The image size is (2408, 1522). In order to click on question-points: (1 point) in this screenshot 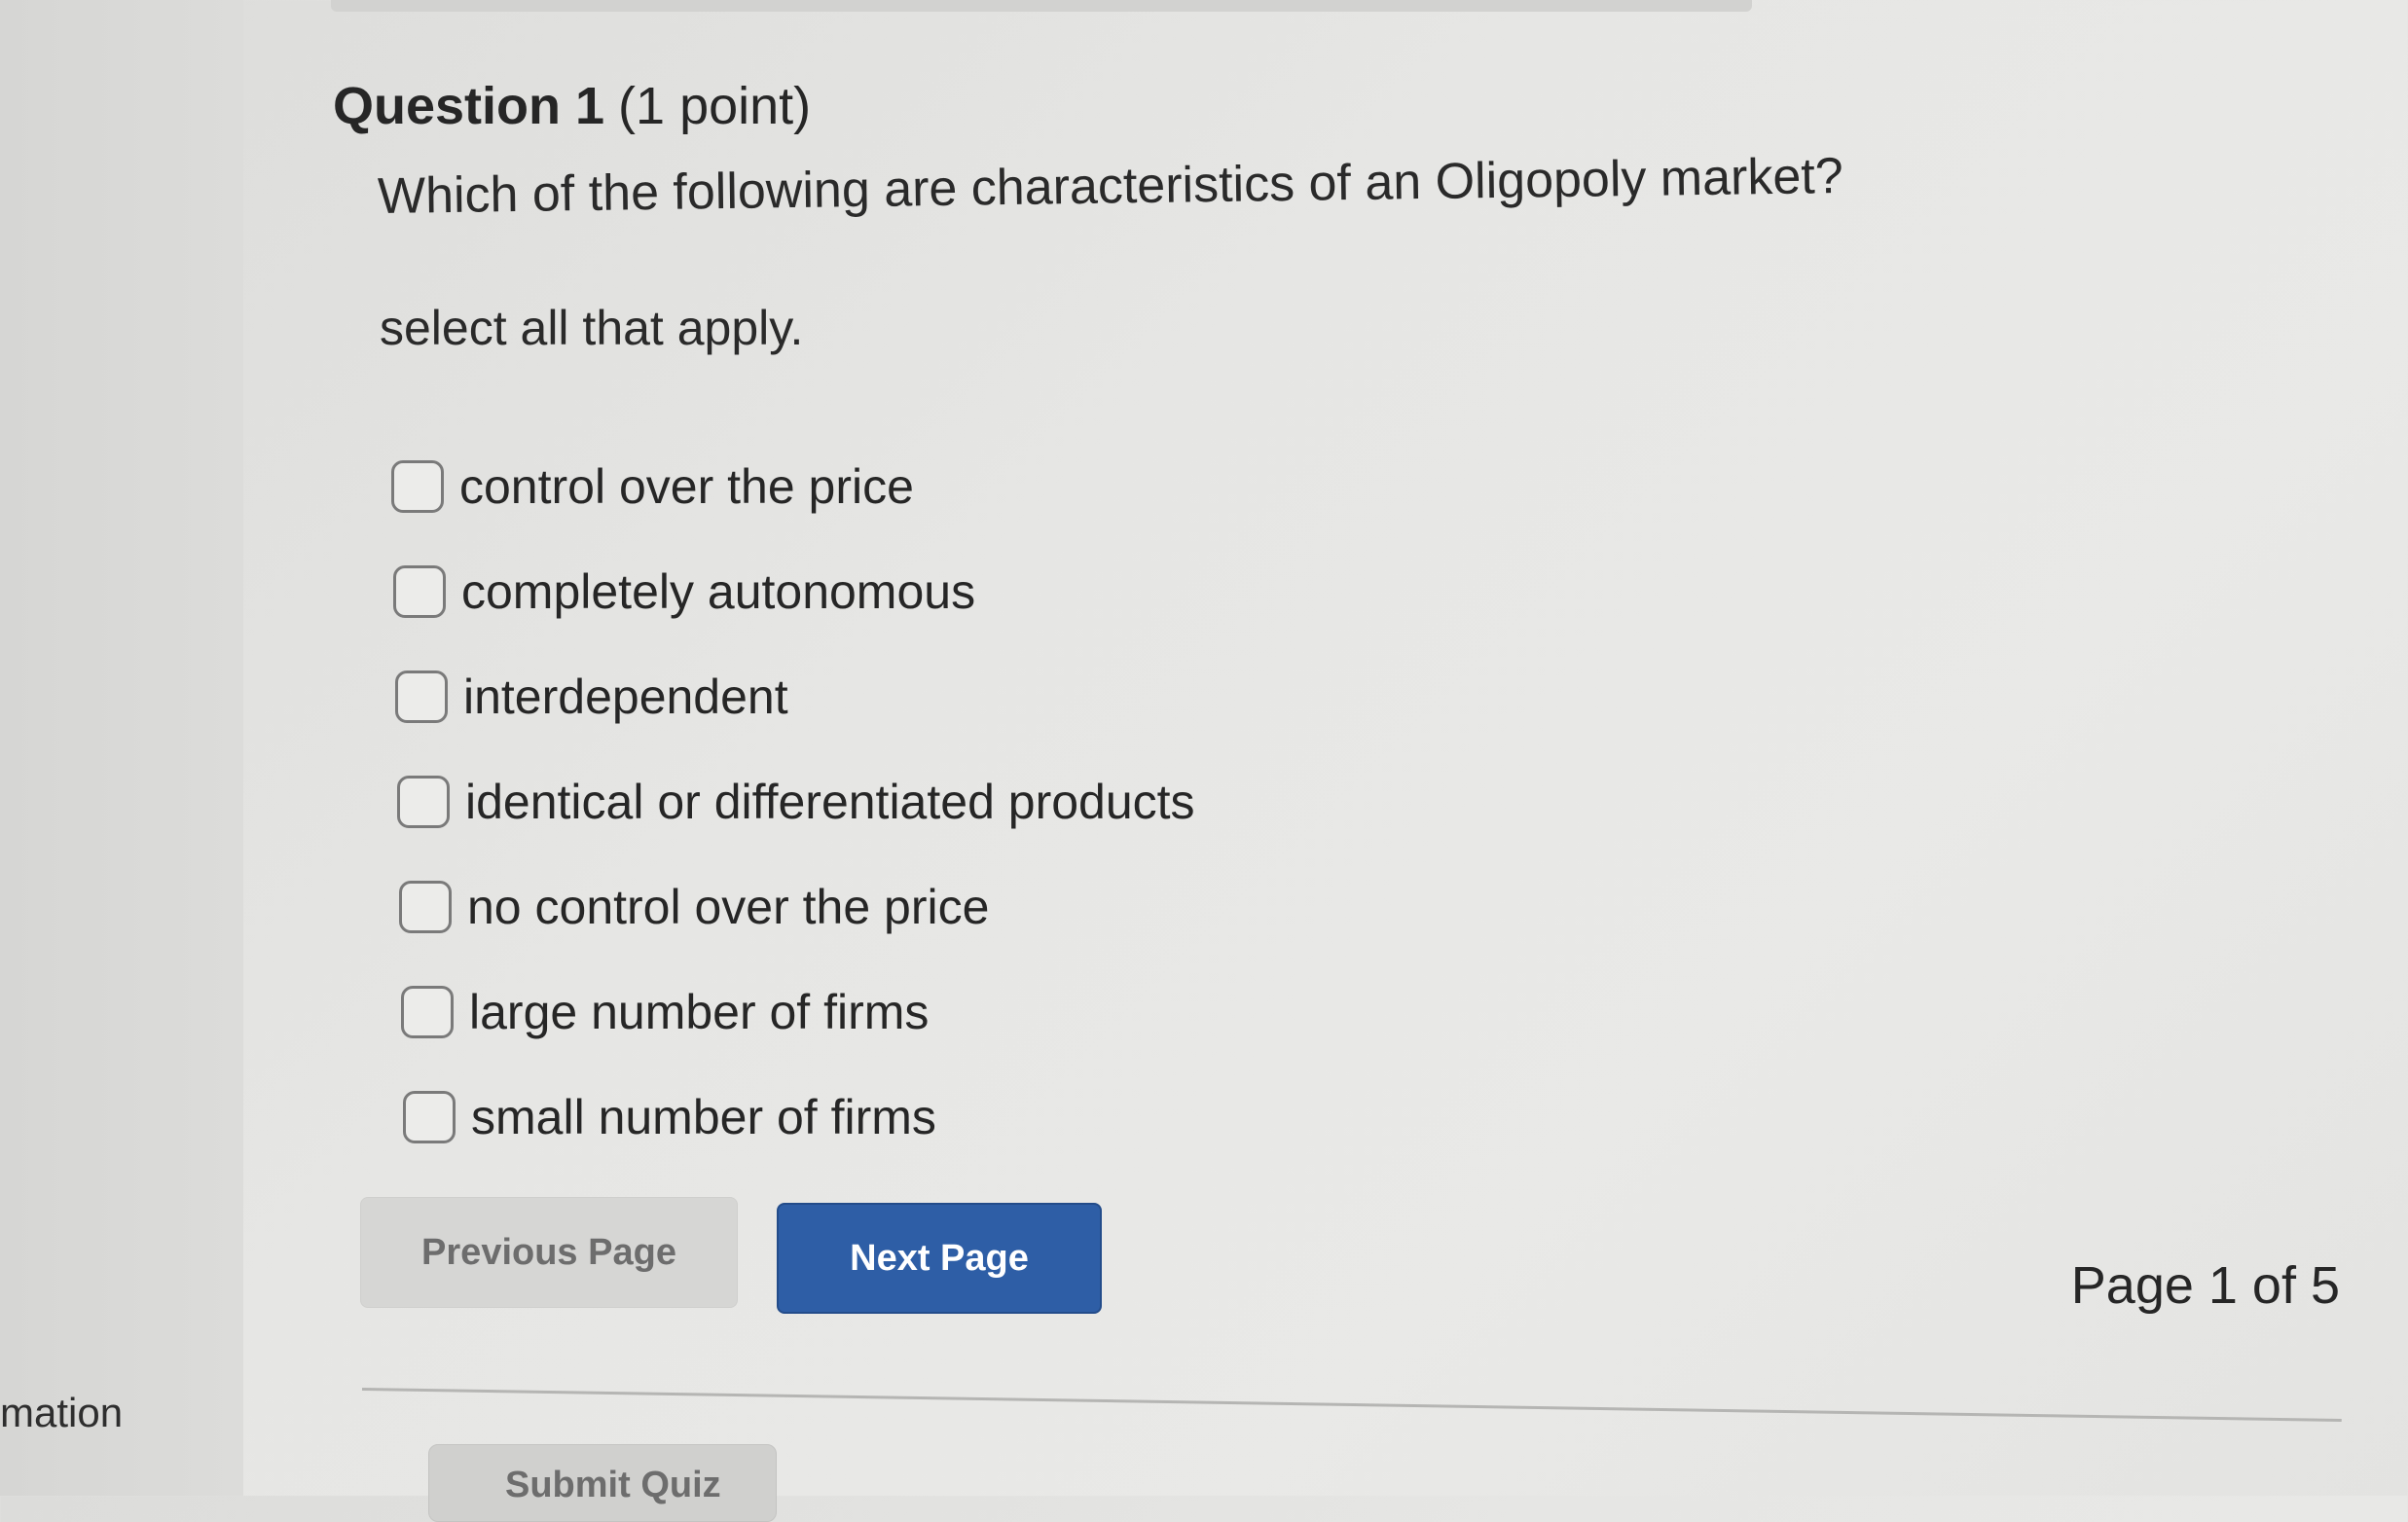, I will do `click(715, 106)`.